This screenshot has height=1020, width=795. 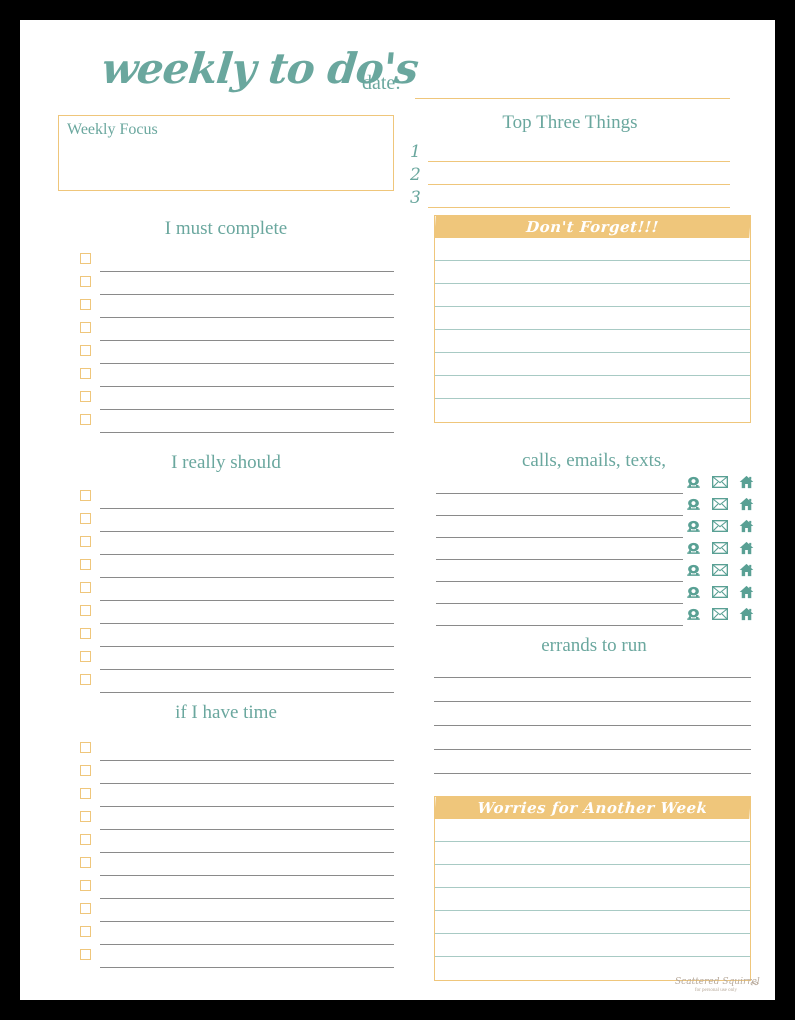 I want to click on top-three-row: 3, so click(x=570, y=199).